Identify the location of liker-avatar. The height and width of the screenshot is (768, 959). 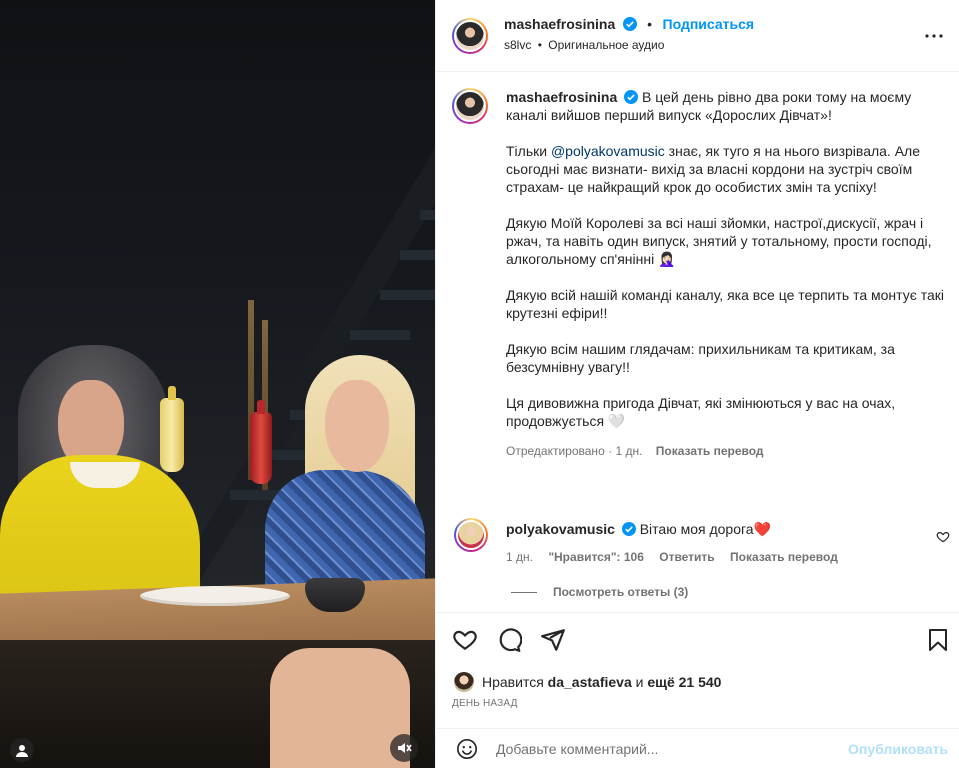
(464, 682).